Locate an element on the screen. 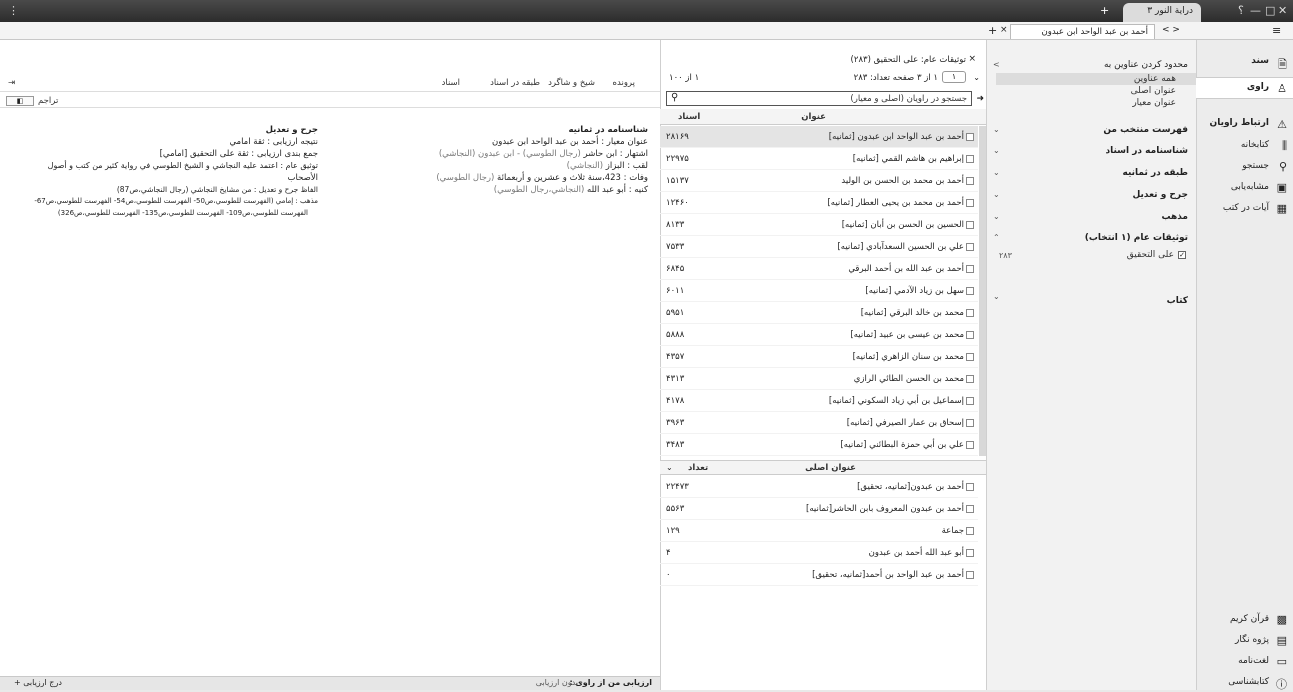 The width and height of the screenshot is (1293, 692). option-all-titles: همه عناوین is located at coordinates (1155, 79).